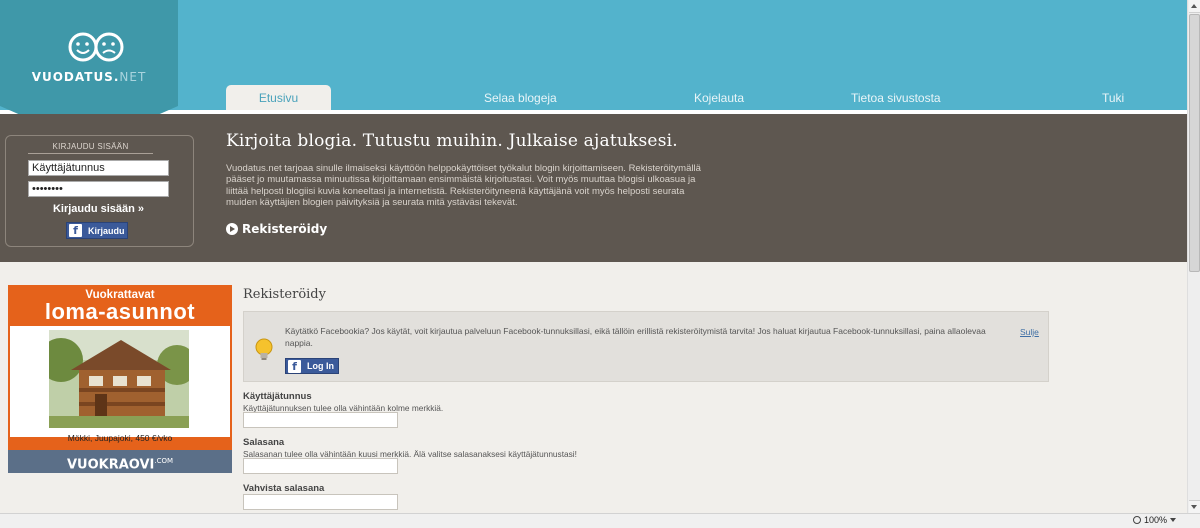 The height and width of the screenshot is (528, 1200). What do you see at coordinates (1173, 520) in the screenshot?
I see `chevron-down-icon` at bounding box center [1173, 520].